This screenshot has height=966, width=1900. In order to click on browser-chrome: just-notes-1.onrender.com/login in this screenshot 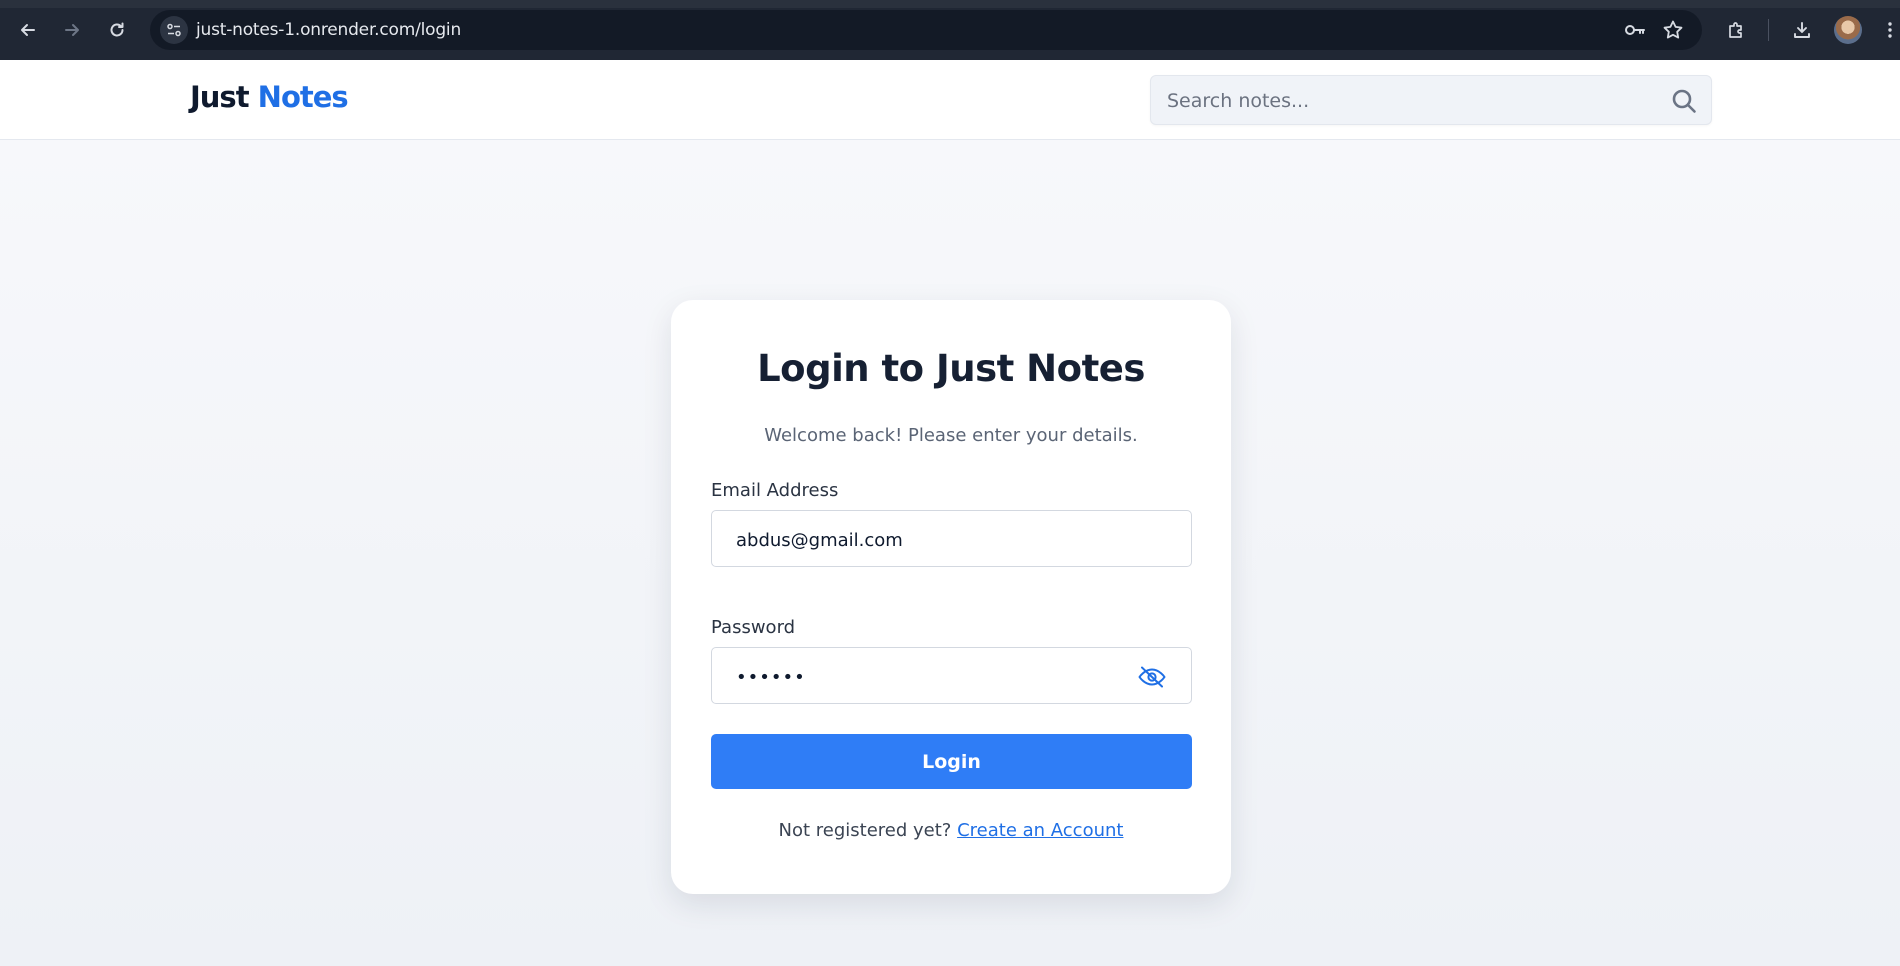, I will do `click(950, 30)`.